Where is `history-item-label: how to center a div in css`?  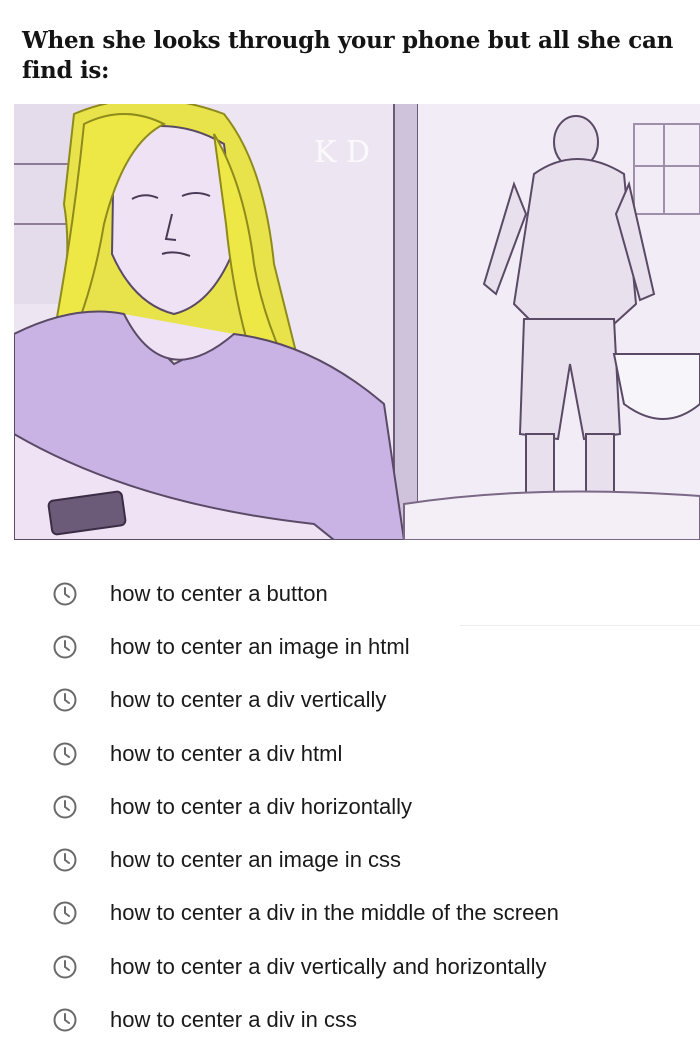
history-item-label: how to center a div in css is located at coordinates (234, 1019).